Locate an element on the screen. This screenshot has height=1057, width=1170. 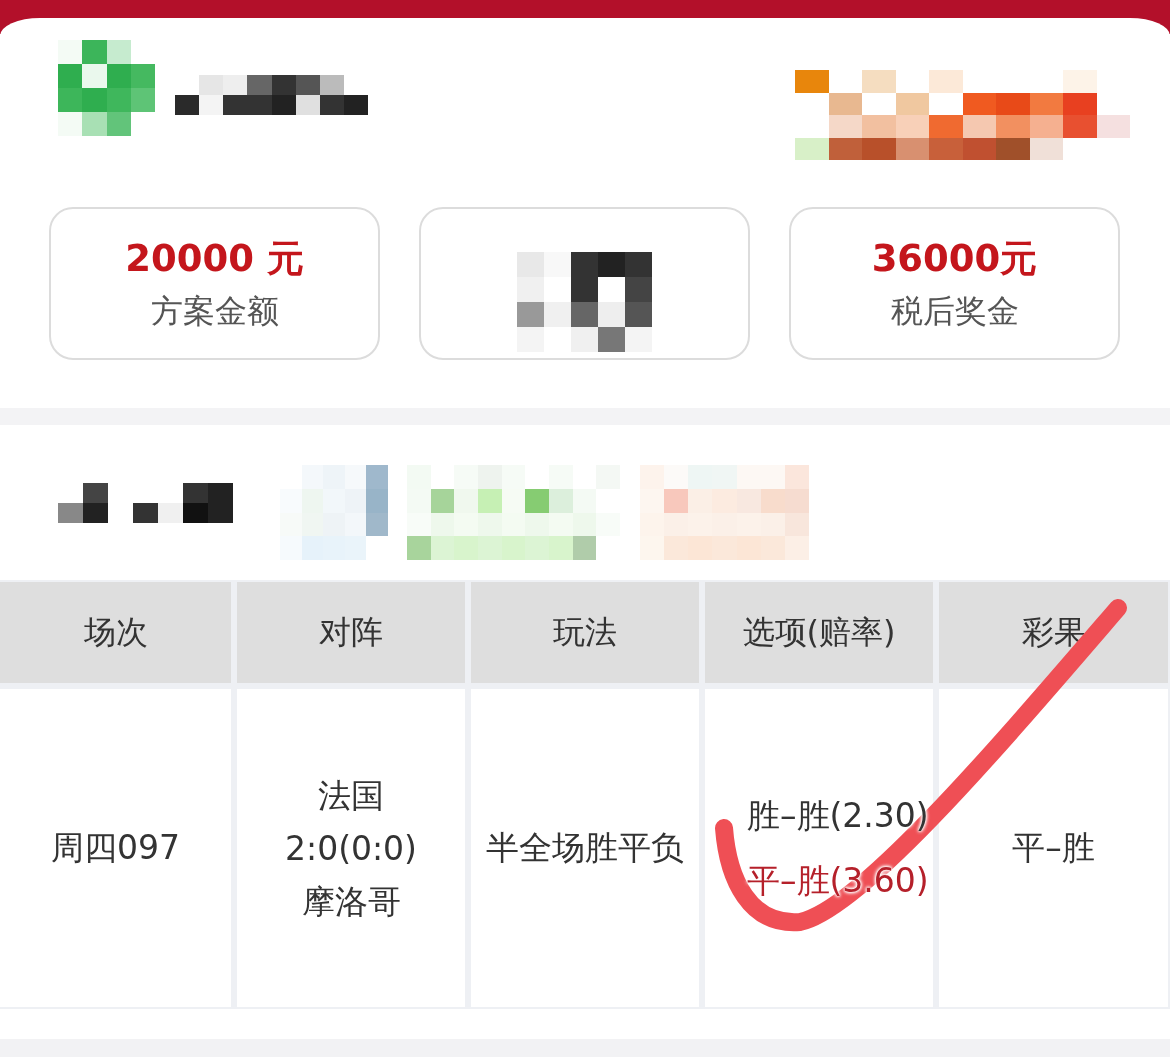
table-cell: 平–胜 is located at coordinates (1053, 848).